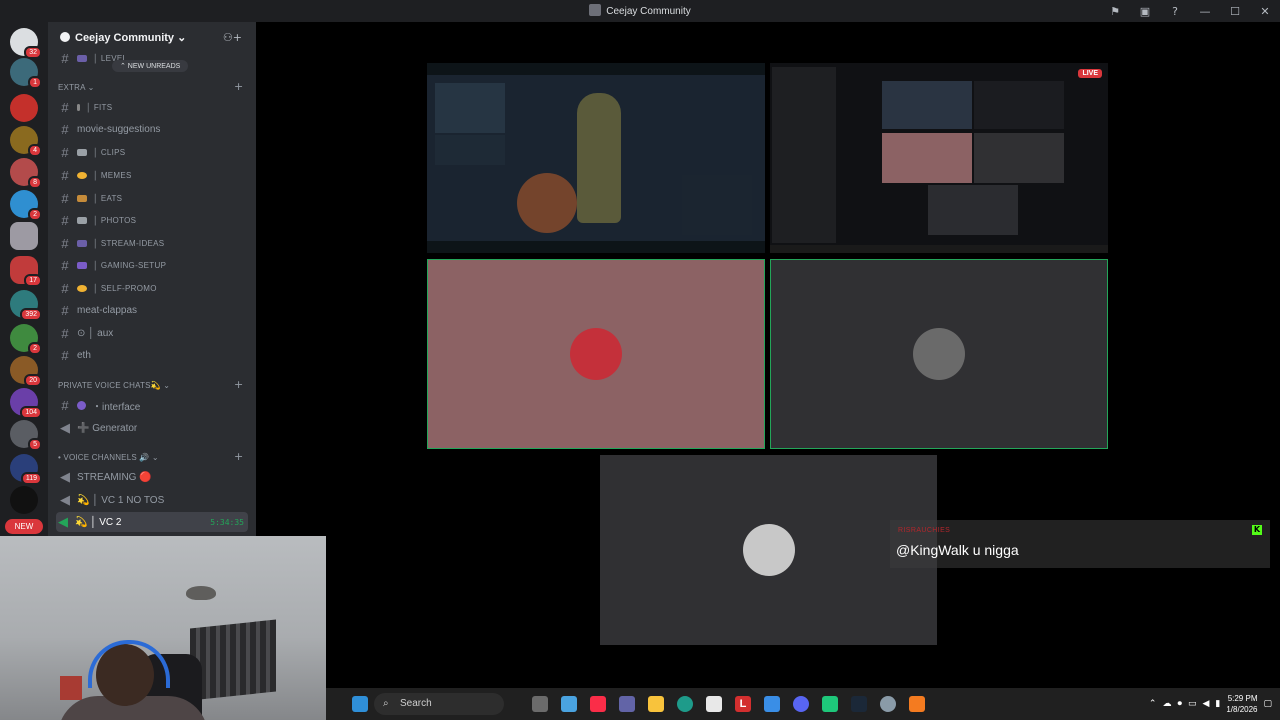  I want to click on inbox-icon: ⚑, so click(1115, 11).